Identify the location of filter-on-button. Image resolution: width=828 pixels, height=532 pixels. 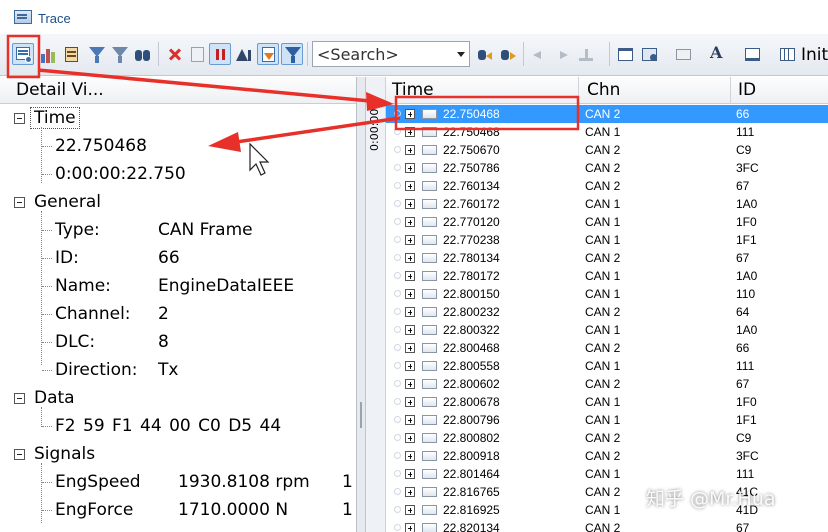
(292, 54).